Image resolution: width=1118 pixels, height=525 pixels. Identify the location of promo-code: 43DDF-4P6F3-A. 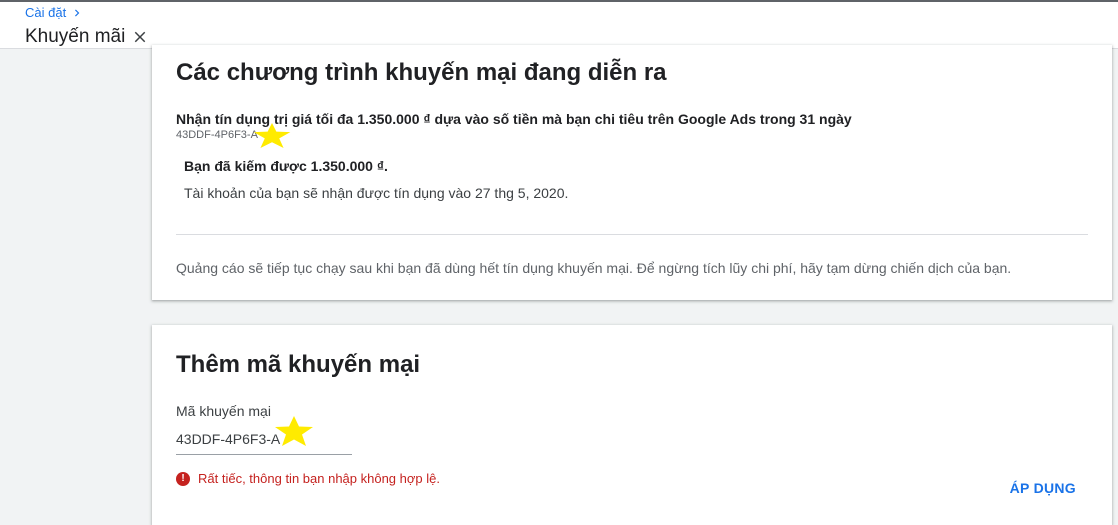
(217, 135).